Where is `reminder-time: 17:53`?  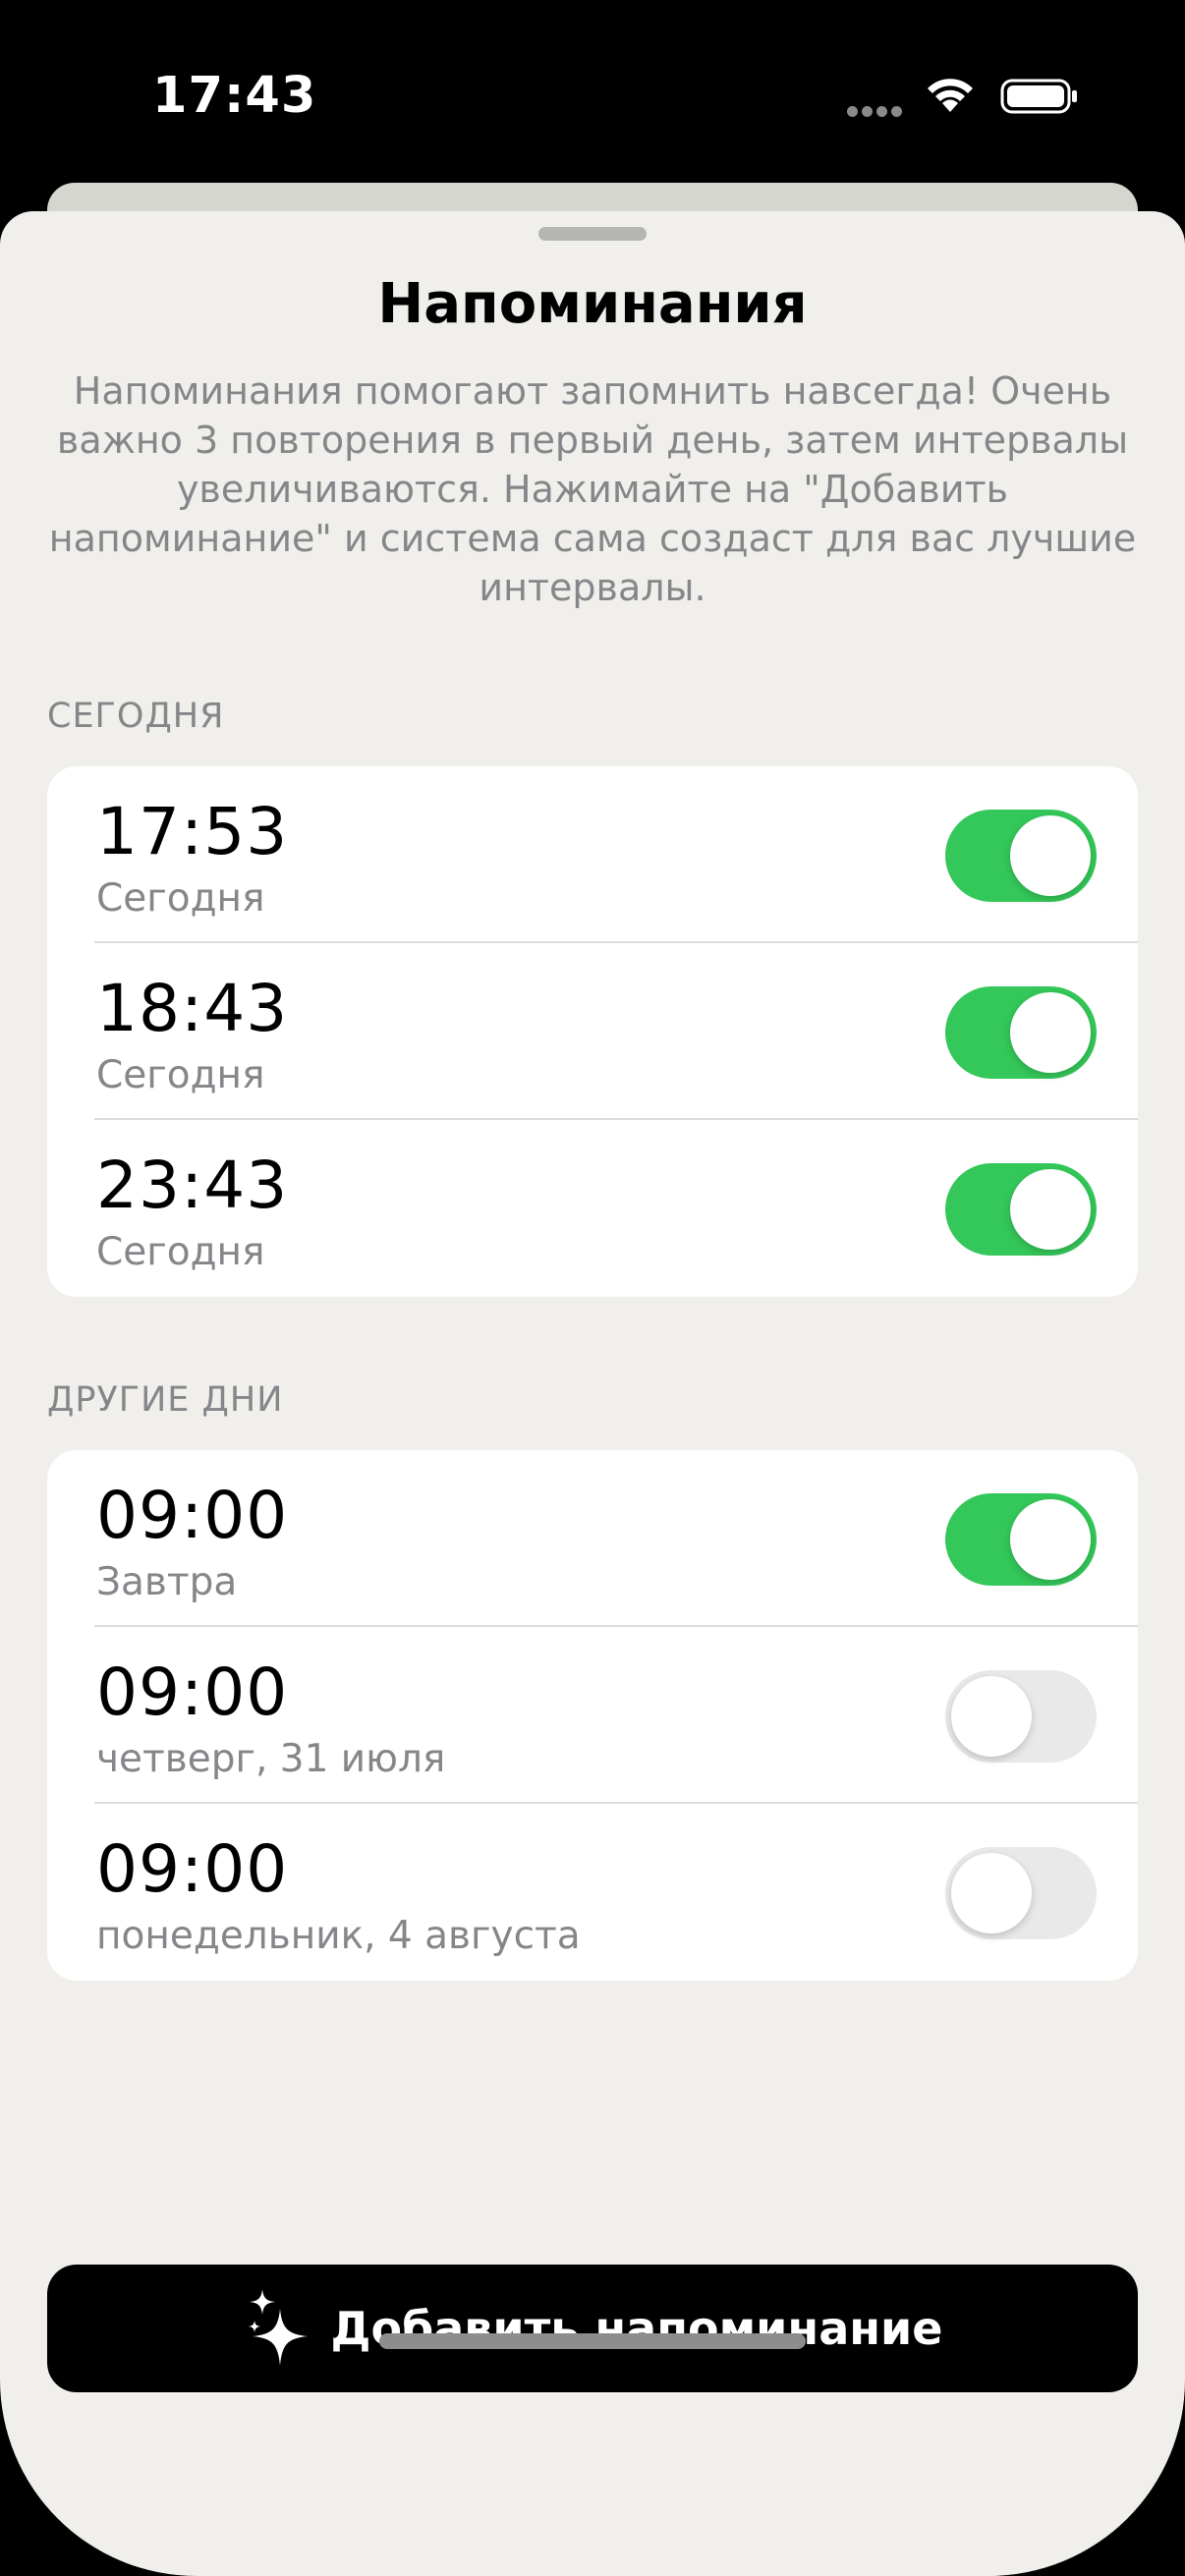 reminder-time: 17:53 is located at coordinates (193, 831).